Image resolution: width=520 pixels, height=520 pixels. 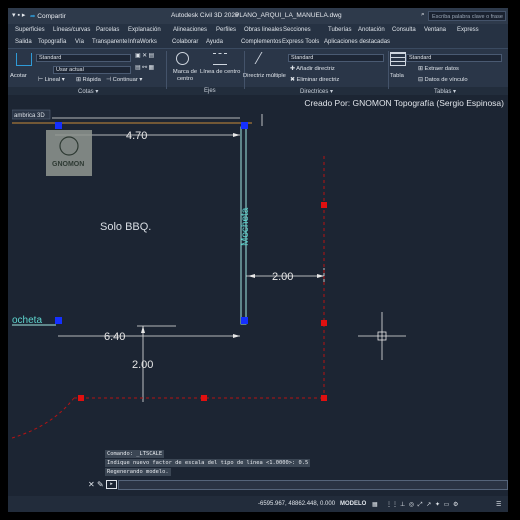 I want to click on ribbon-tab: Superficies, so click(x=30, y=30).